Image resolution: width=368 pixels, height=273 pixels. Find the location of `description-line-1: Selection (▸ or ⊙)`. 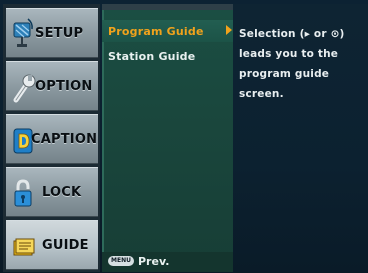

description-line-1: Selection (▸ or ⊙) is located at coordinates (292, 34).